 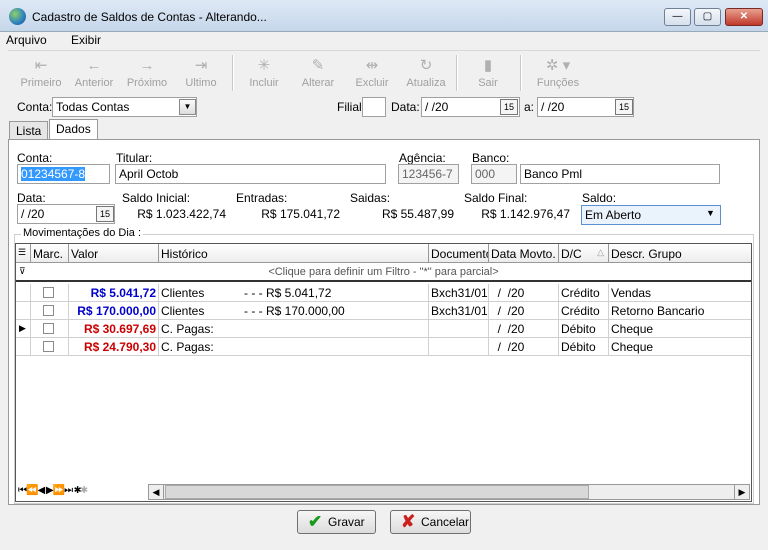 I want to click on col-documento: Documento, so click(x=459, y=253).